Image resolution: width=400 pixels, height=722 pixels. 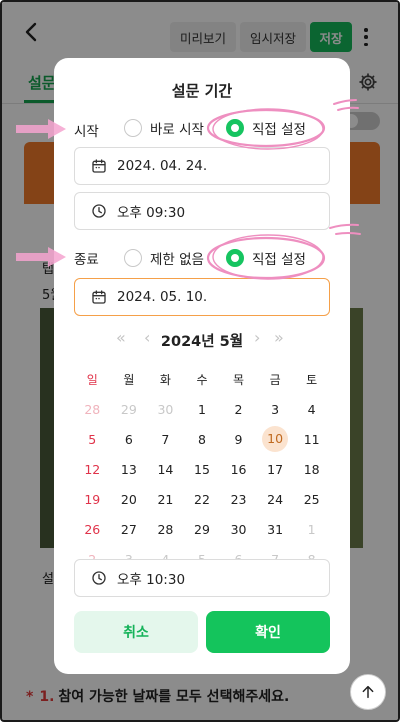 I want to click on calendar-day: 18, so click(x=311, y=469).